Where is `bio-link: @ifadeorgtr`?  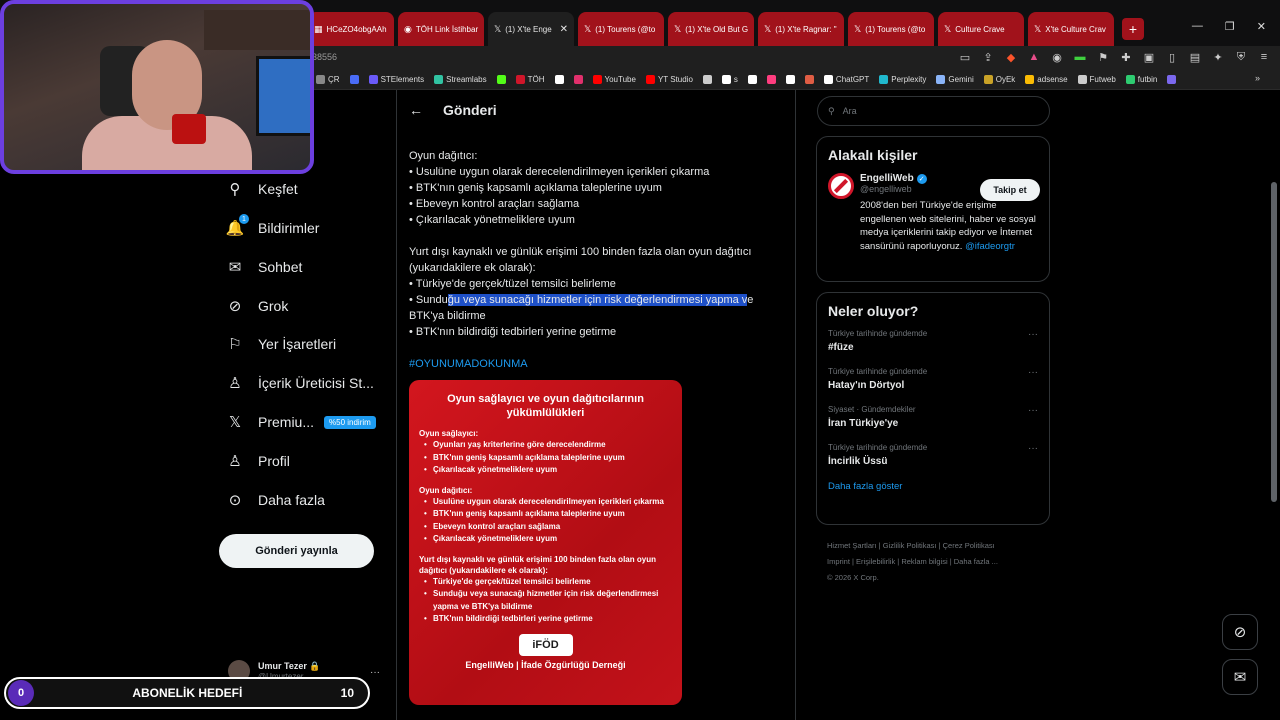
bio-link: @ifadeorgtr is located at coordinates (990, 246).